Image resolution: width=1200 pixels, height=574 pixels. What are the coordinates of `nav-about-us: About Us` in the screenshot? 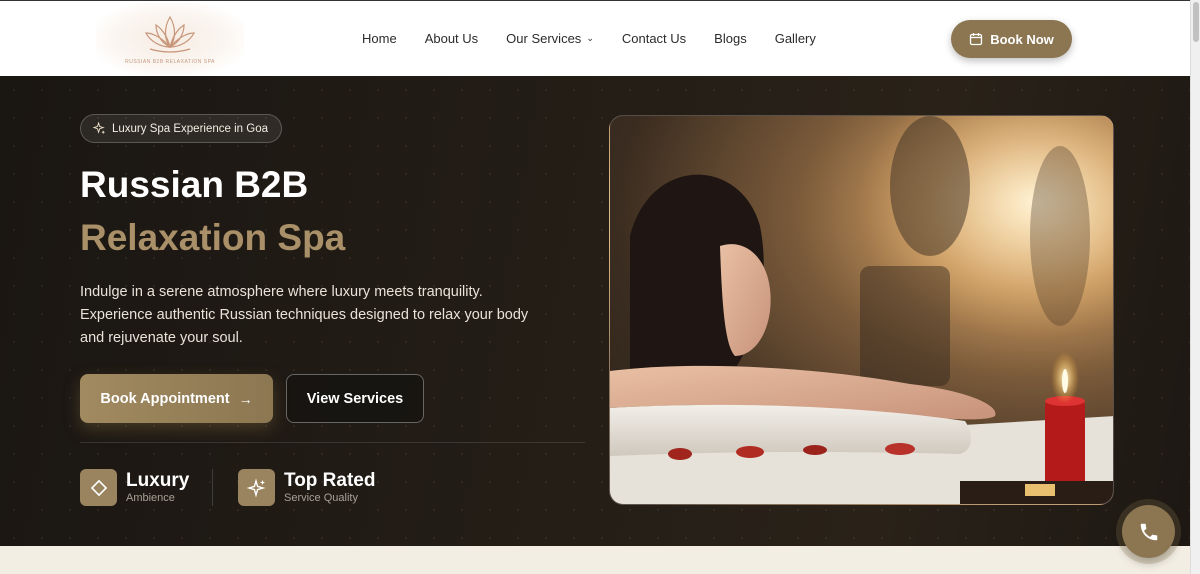 It's located at (451, 38).